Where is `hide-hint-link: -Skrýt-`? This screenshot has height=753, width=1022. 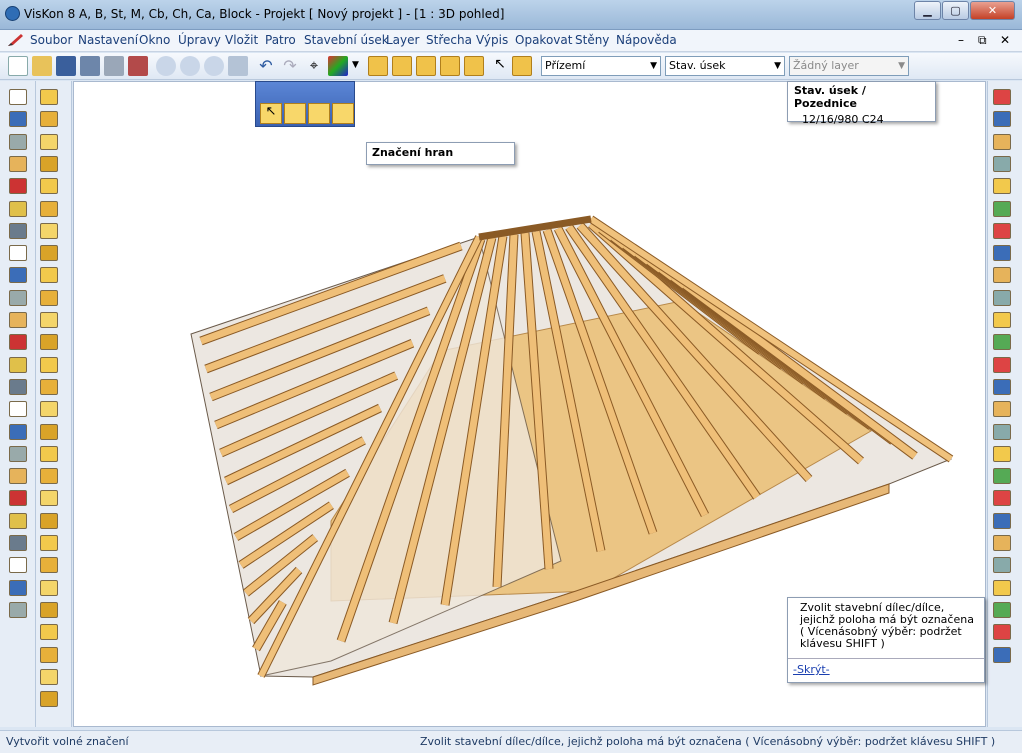
hide-hint-link: -Skrýt- is located at coordinates (811, 669).